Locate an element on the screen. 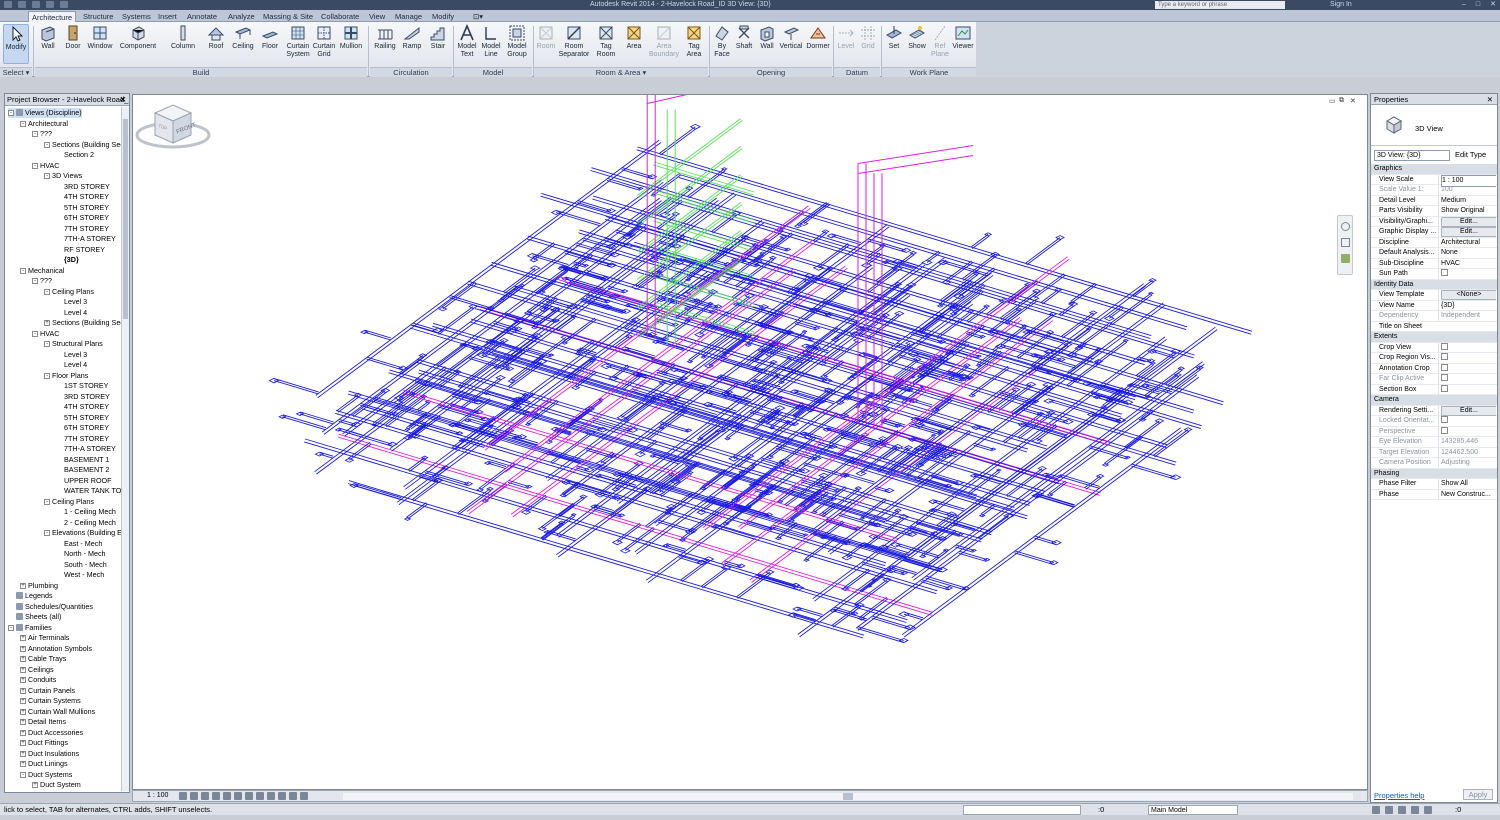  browser-node: + Duct Linings is located at coordinates (44, 764).